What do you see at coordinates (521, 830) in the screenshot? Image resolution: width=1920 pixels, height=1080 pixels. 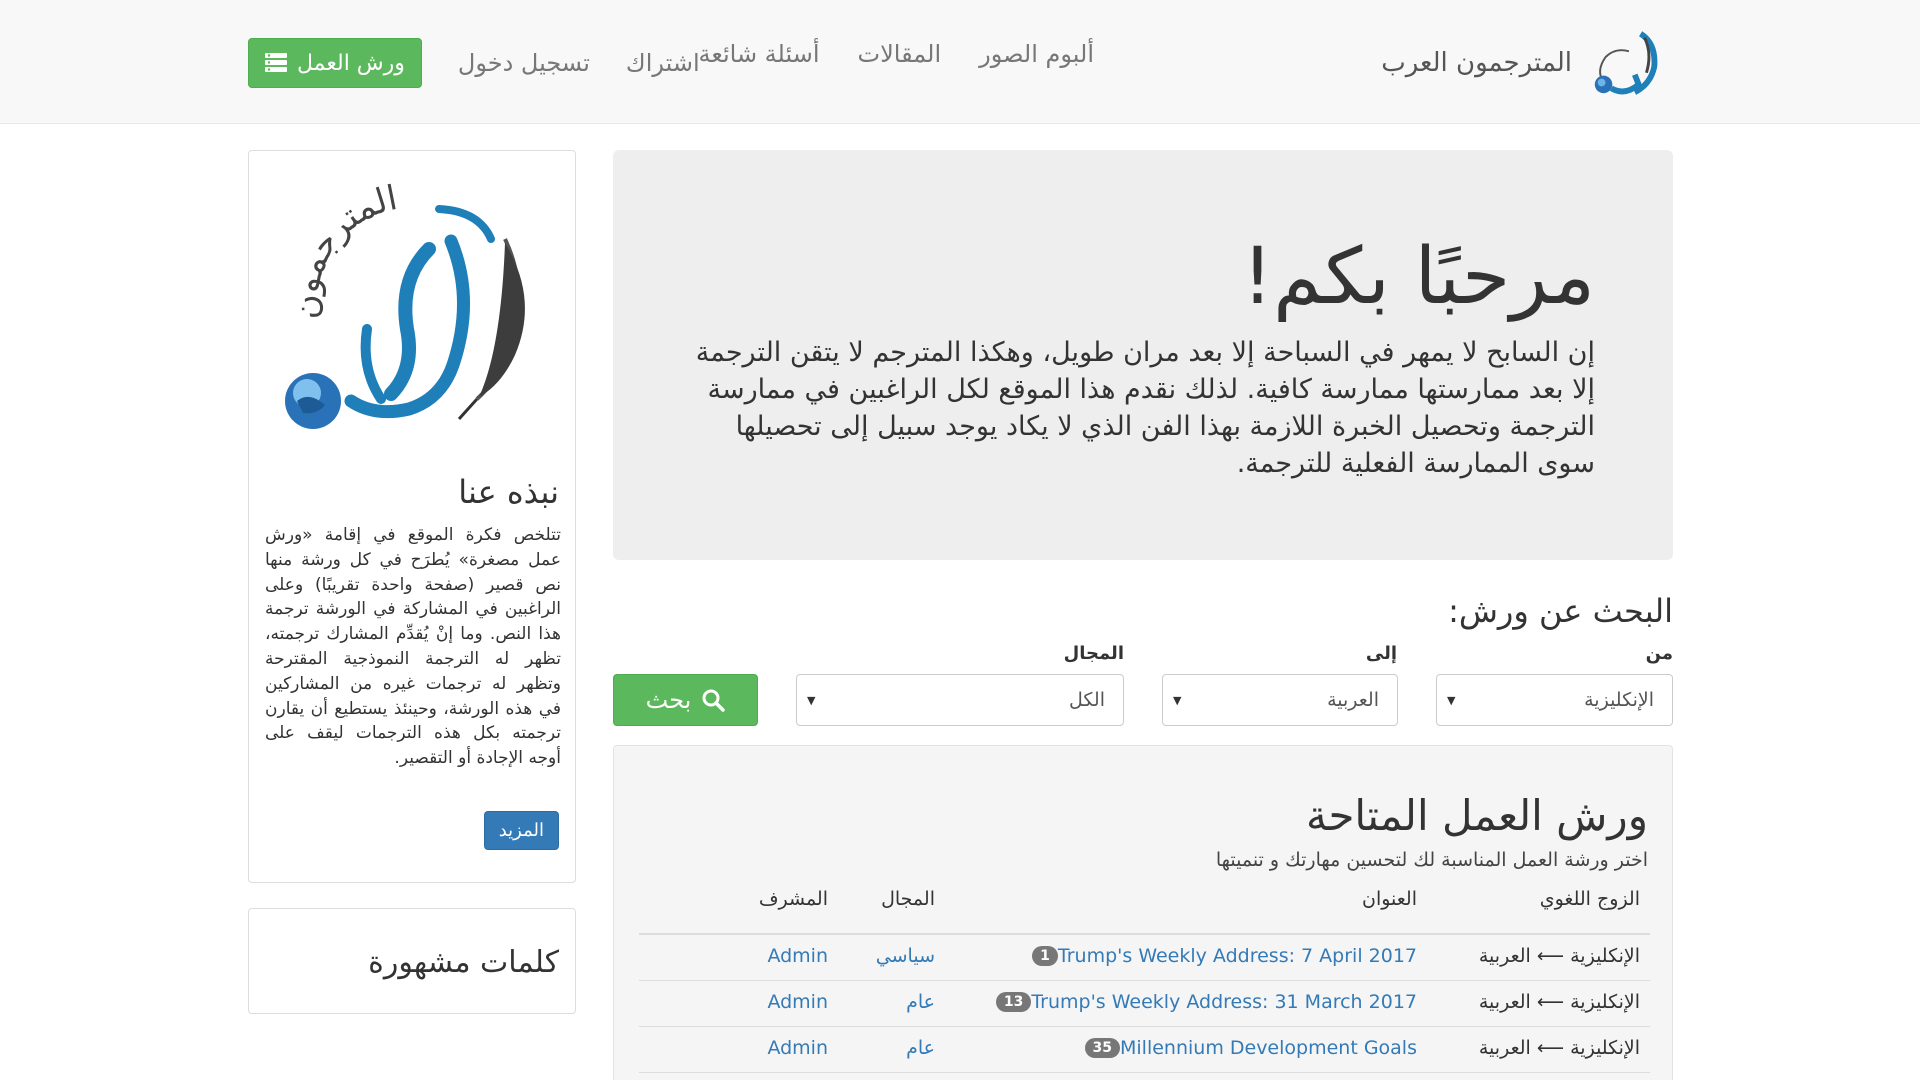 I see `more-button: المزيد` at bounding box center [521, 830].